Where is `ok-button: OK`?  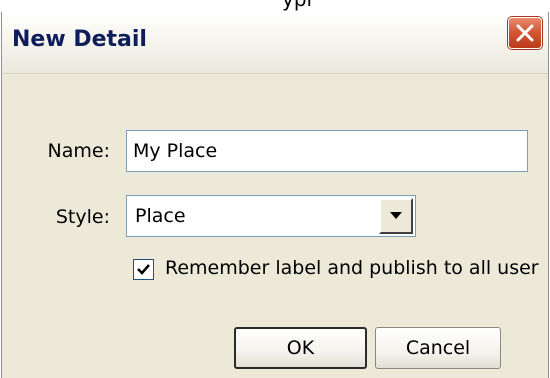 ok-button: OK is located at coordinates (300, 348).